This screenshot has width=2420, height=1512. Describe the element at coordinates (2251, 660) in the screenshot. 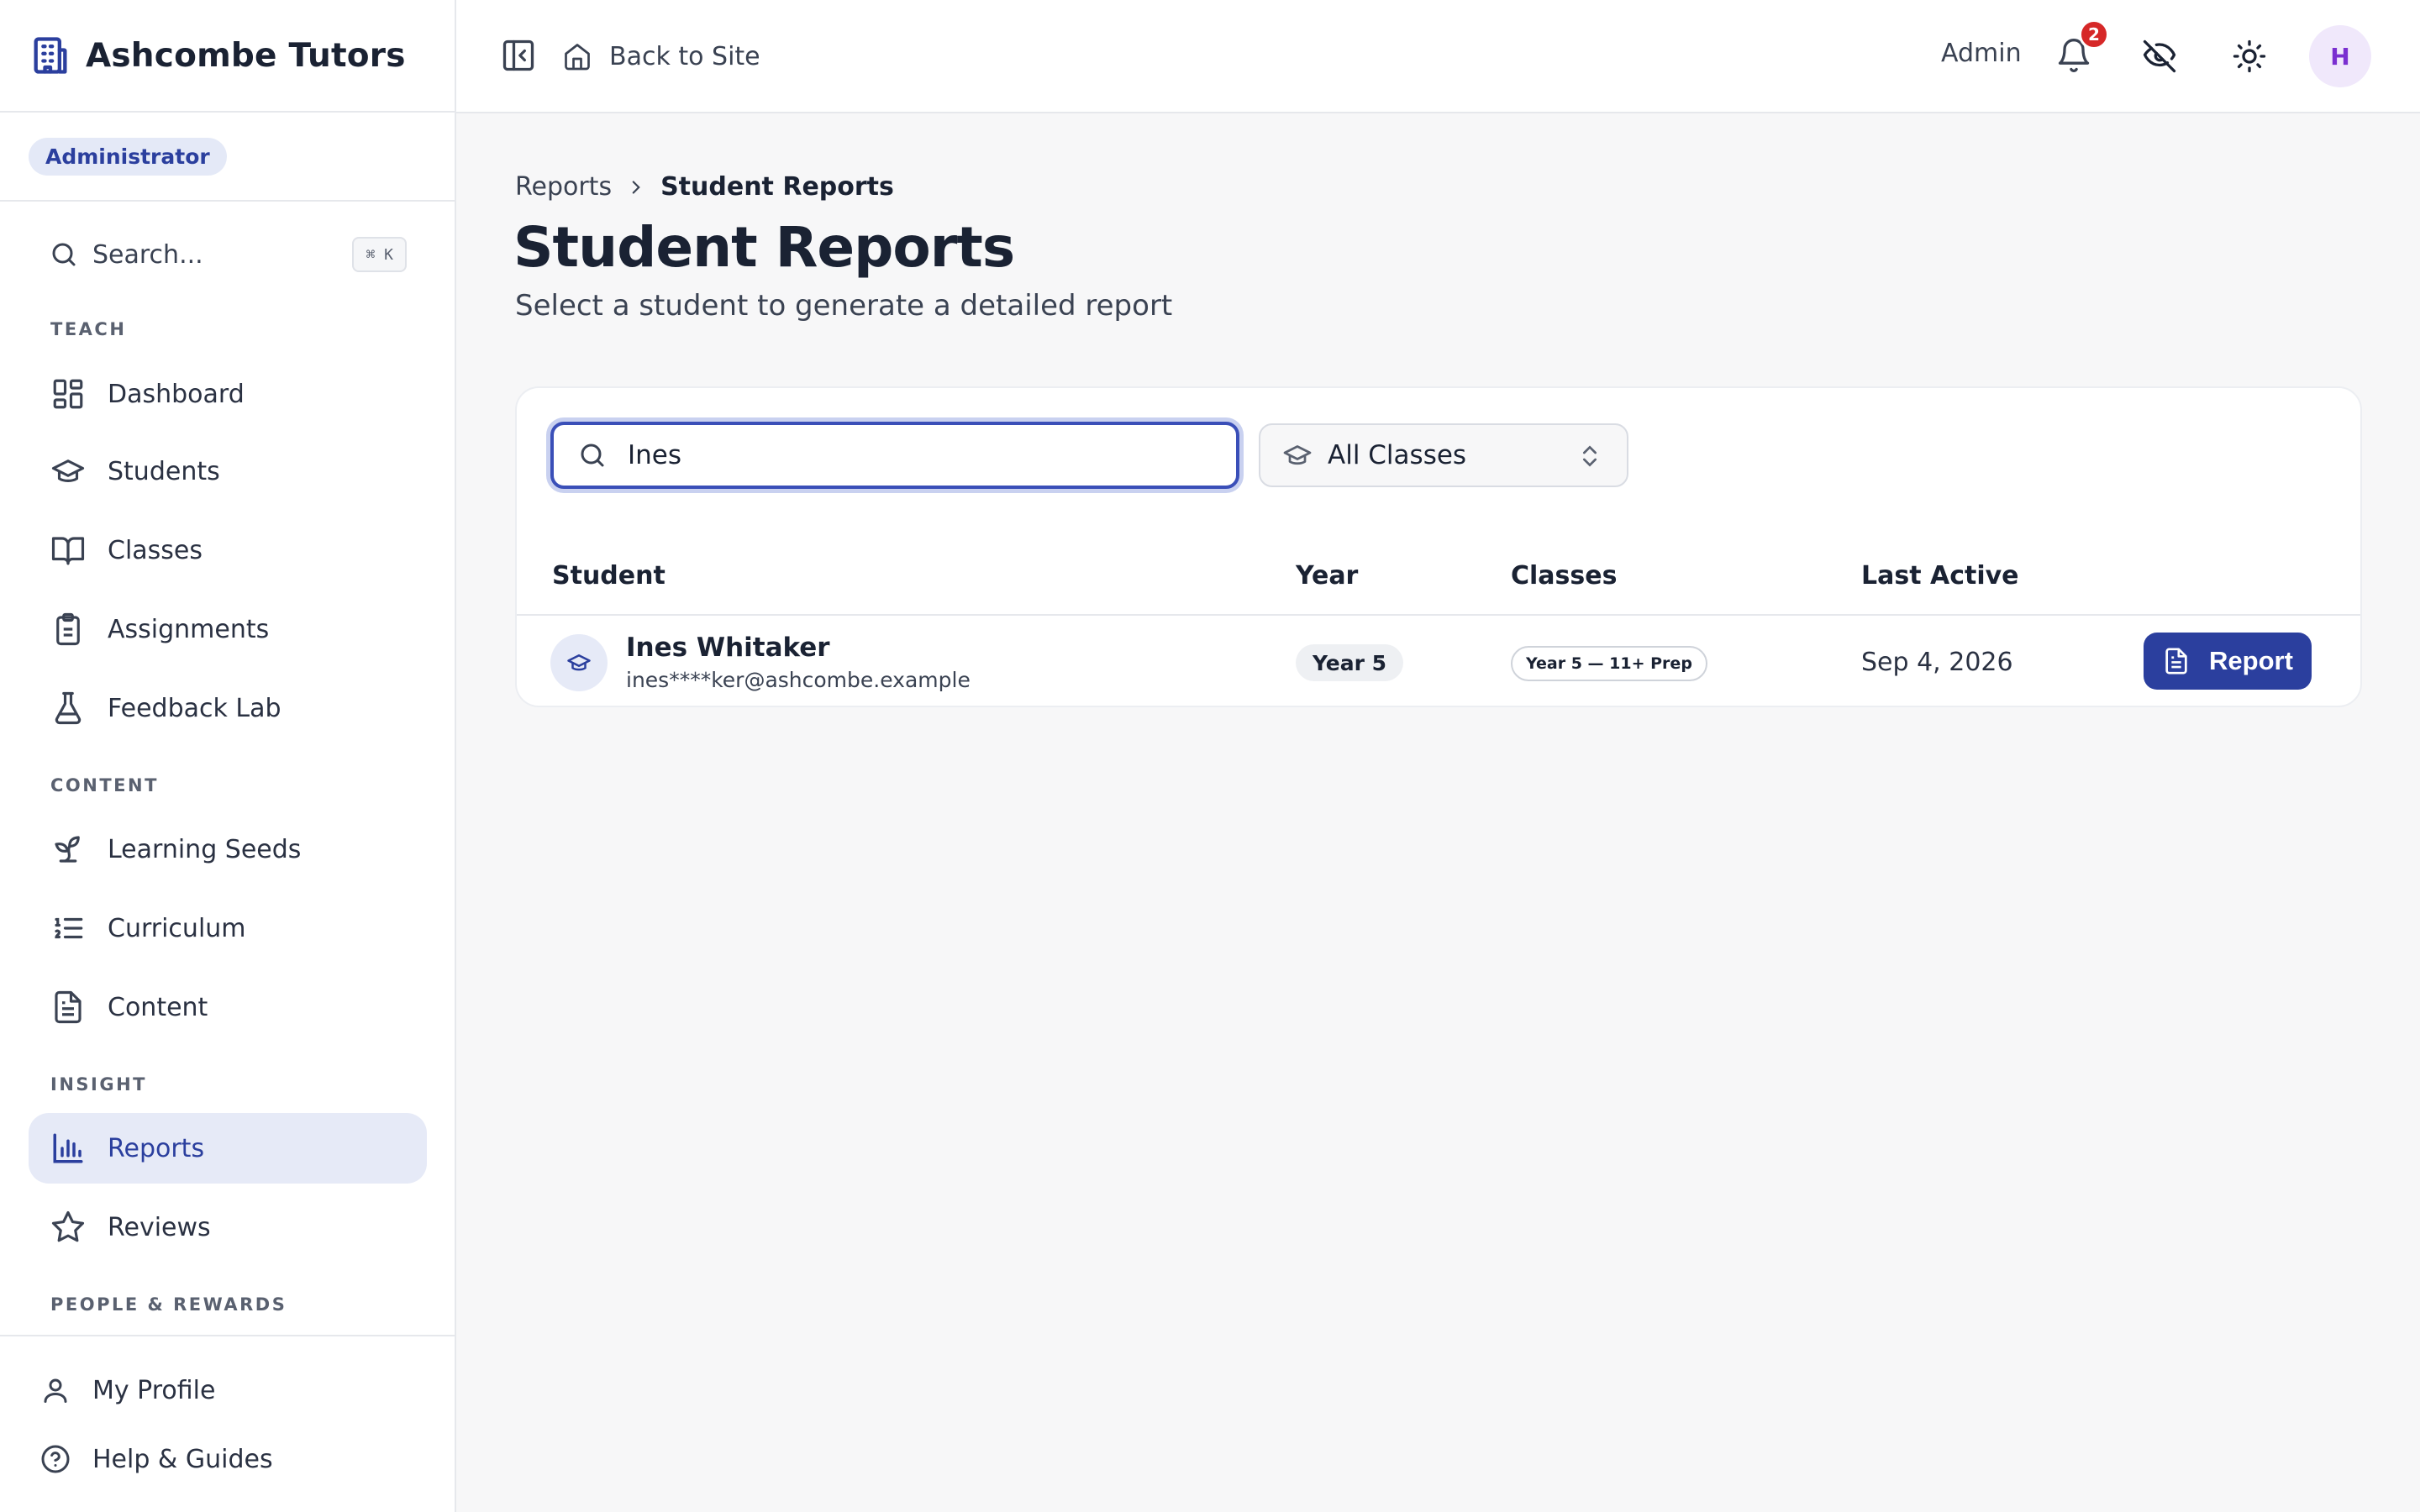

I see `report-button-label: Report` at that location.